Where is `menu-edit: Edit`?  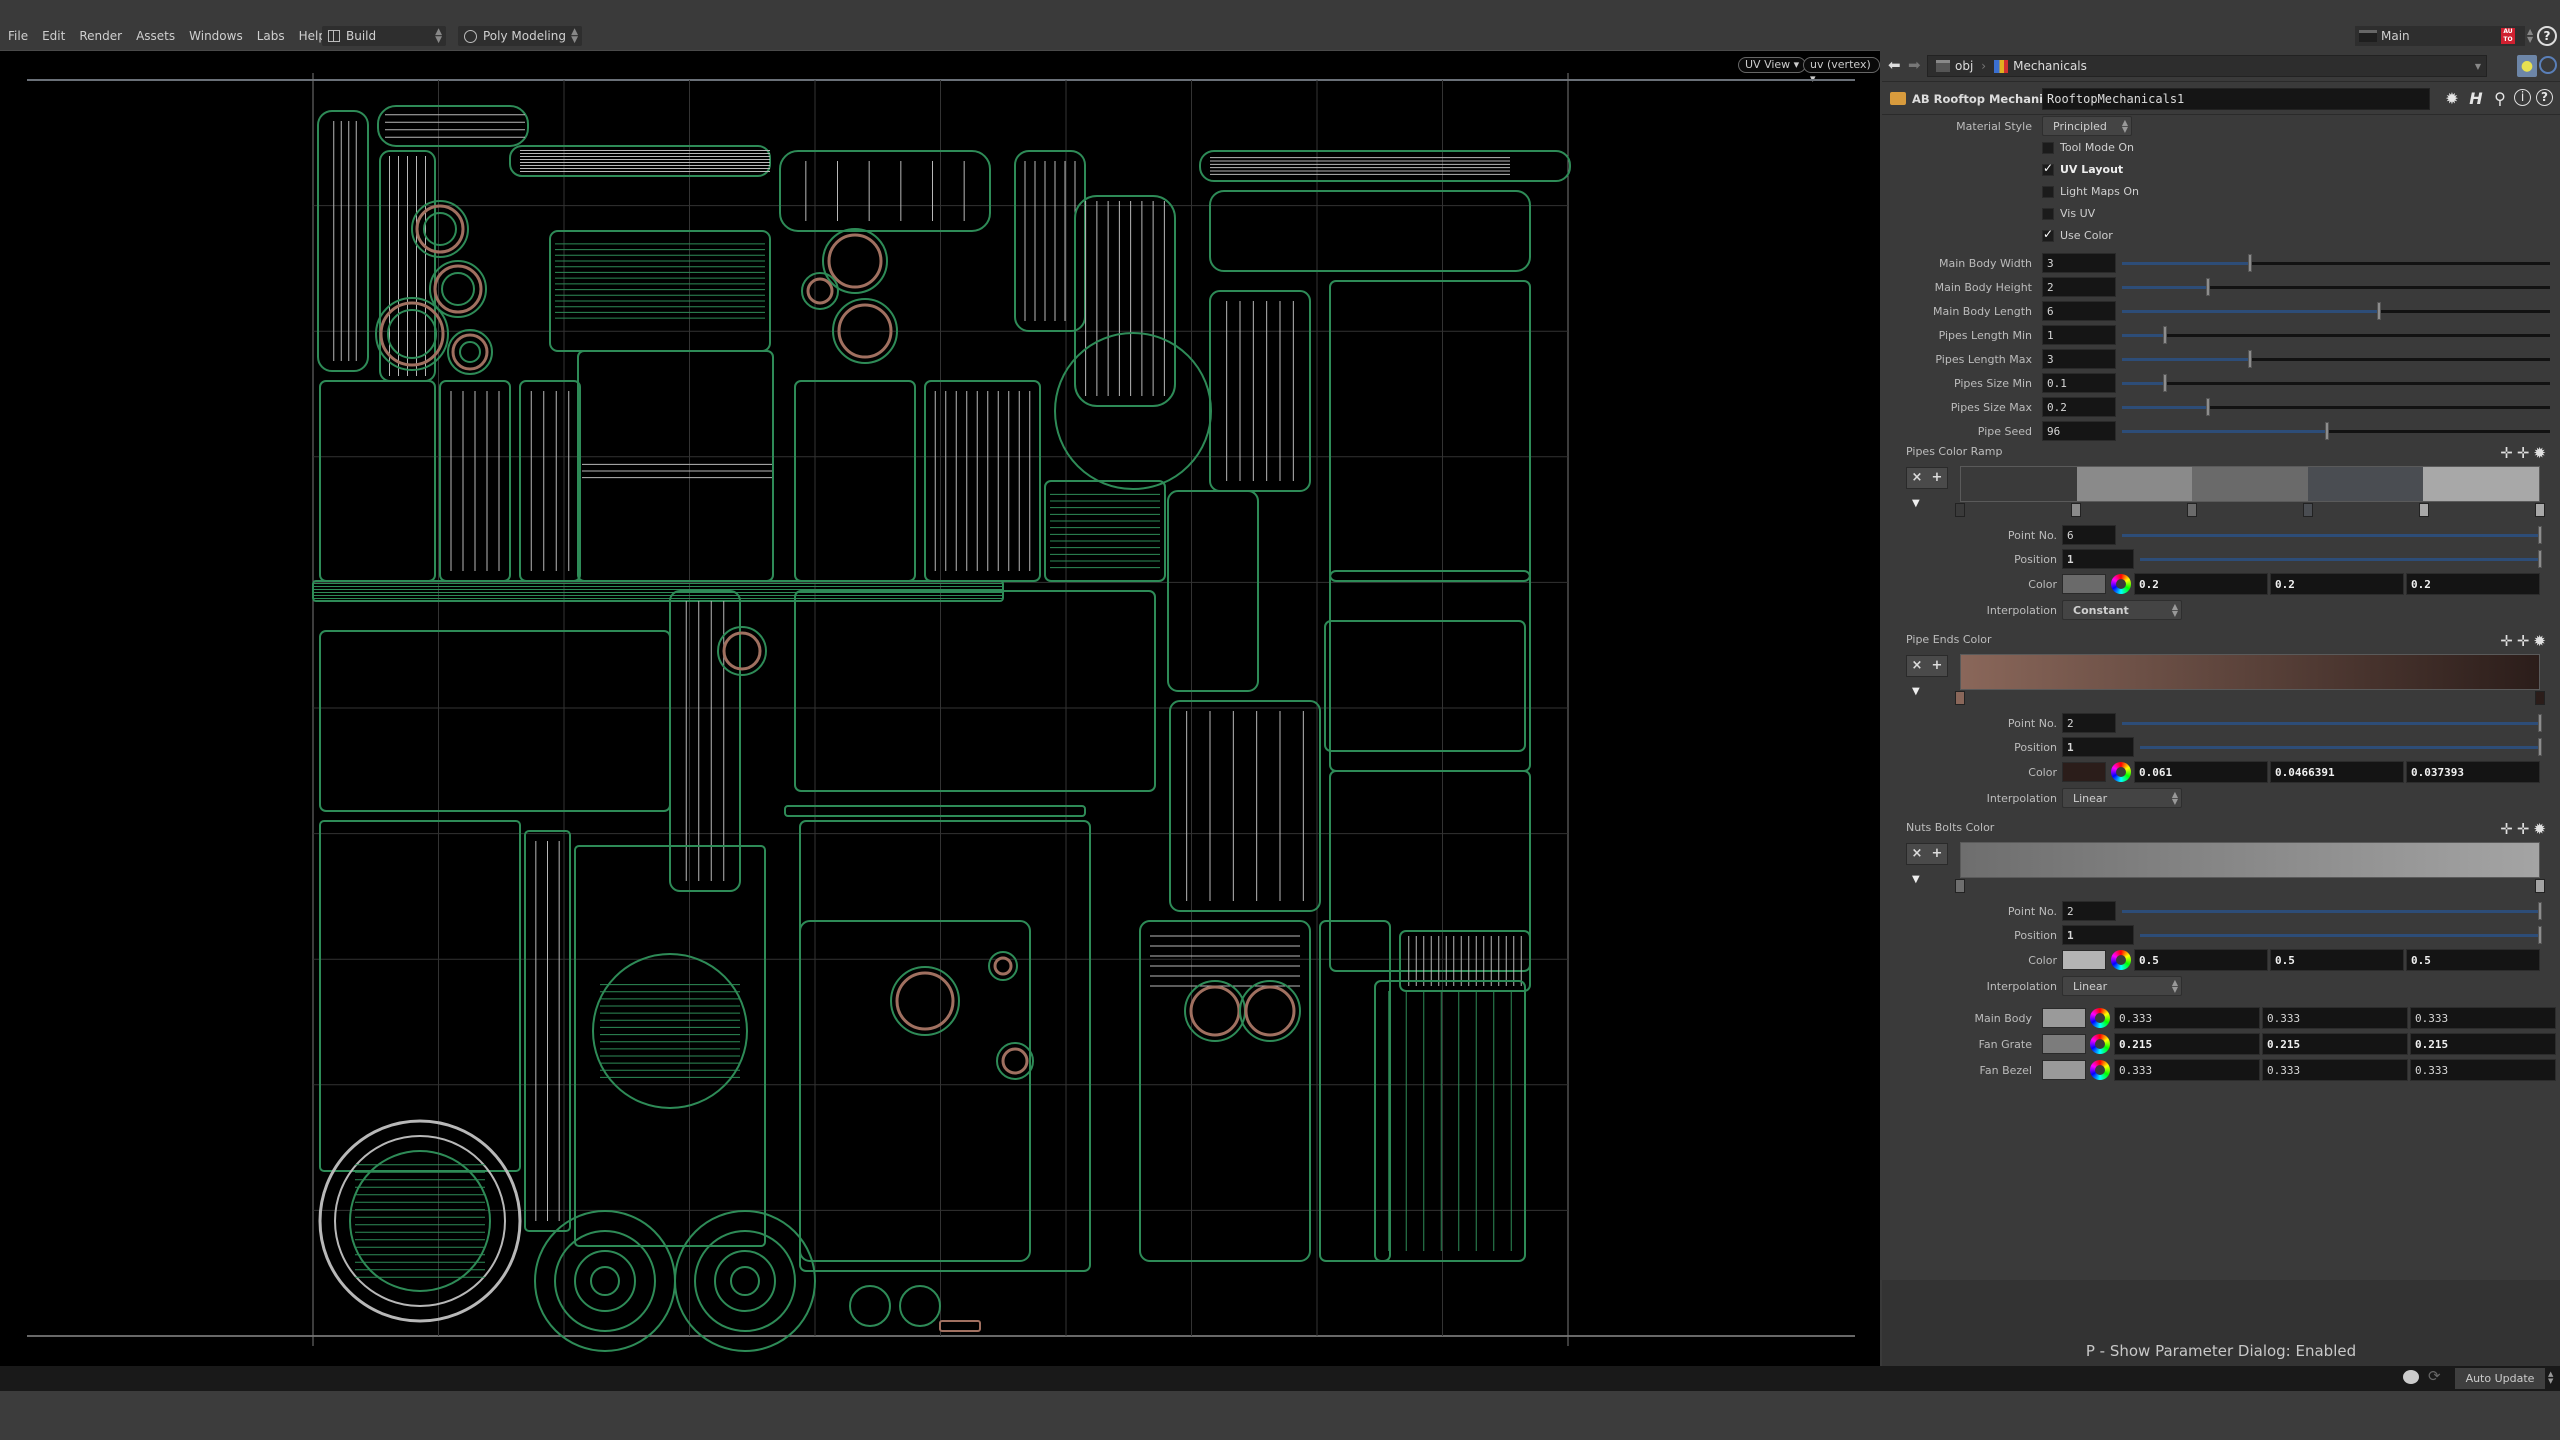
menu-edit: Edit is located at coordinates (53, 36).